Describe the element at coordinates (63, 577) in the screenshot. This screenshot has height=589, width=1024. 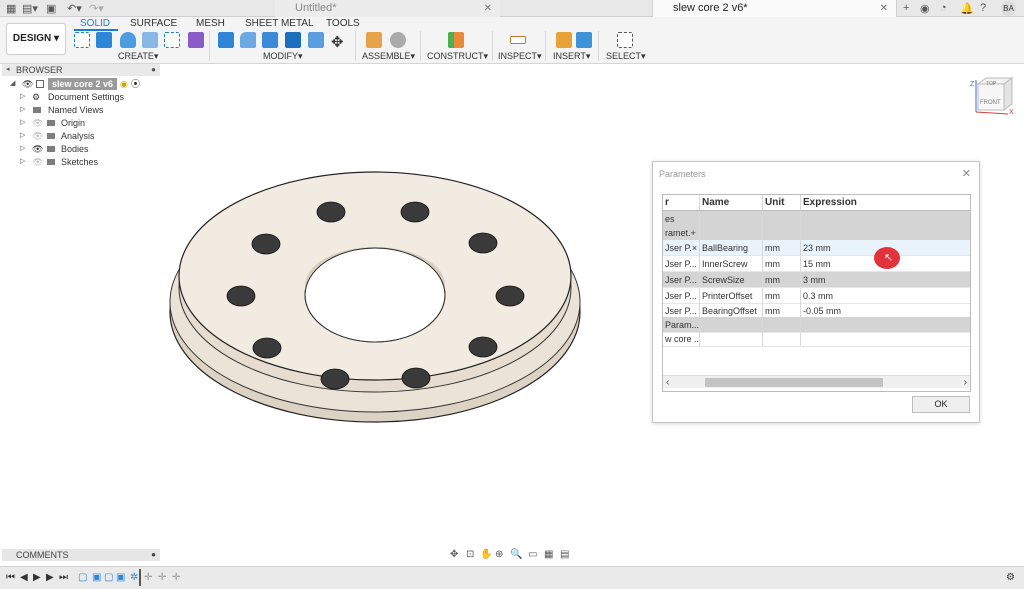
I see `go-to-end-icon: ⏭` at that location.